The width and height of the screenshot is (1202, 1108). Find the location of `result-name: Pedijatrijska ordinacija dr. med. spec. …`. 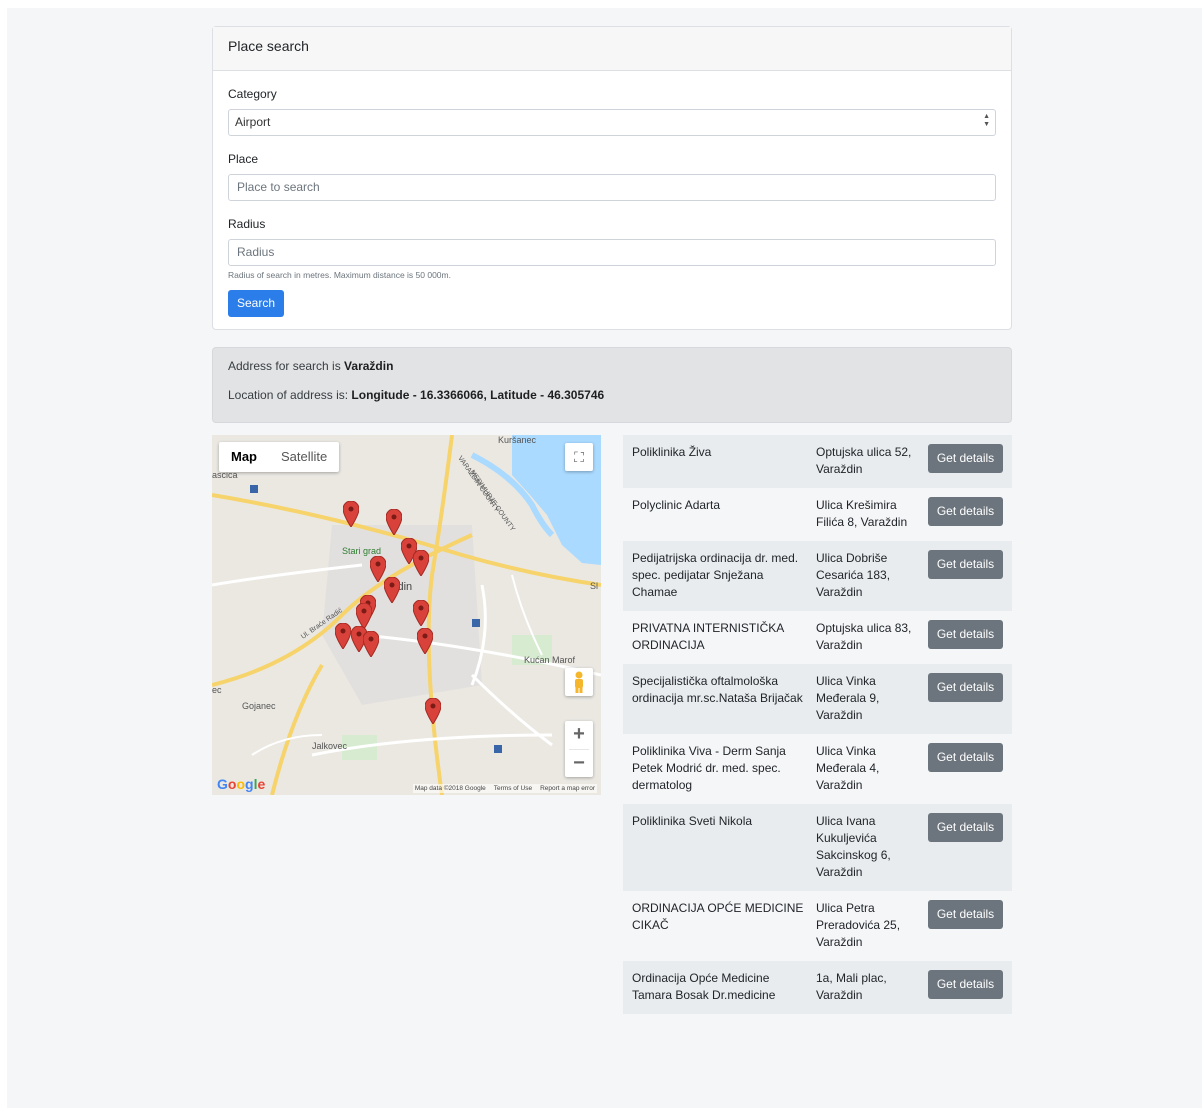

result-name: Pedijatrijska ordinacija dr. med. spec. … is located at coordinates (715, 575).